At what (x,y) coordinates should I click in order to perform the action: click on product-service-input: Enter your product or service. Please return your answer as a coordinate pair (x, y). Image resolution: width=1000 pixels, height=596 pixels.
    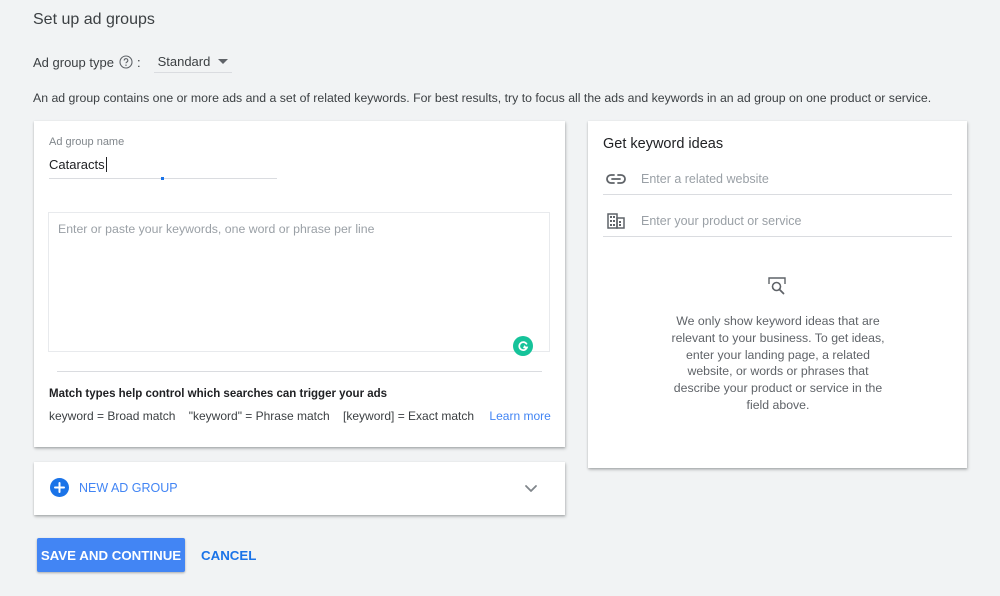
    Looking at the image, I should click on (777, 221).